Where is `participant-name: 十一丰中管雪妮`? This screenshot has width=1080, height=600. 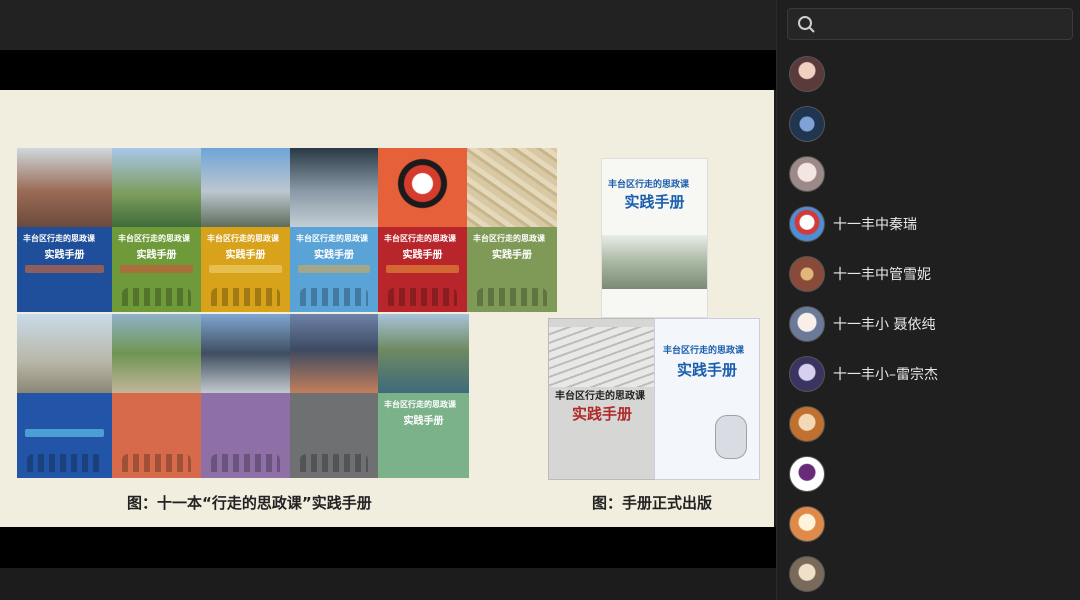
participant-name: 十一丰中管雪妮 is located at coordinates (882, 275).